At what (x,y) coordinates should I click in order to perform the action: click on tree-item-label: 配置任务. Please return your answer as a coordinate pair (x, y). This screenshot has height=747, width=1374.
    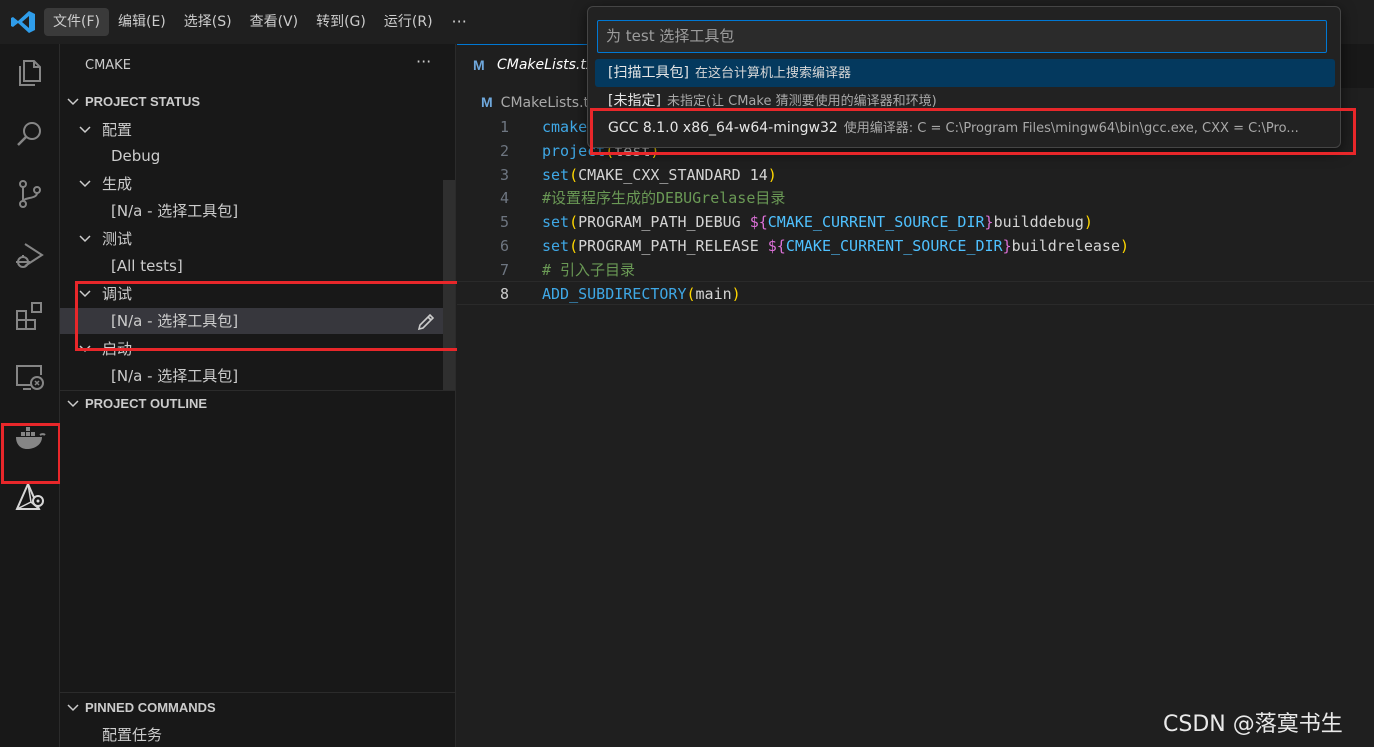
    Looking at the image, I should click on (132, 735).